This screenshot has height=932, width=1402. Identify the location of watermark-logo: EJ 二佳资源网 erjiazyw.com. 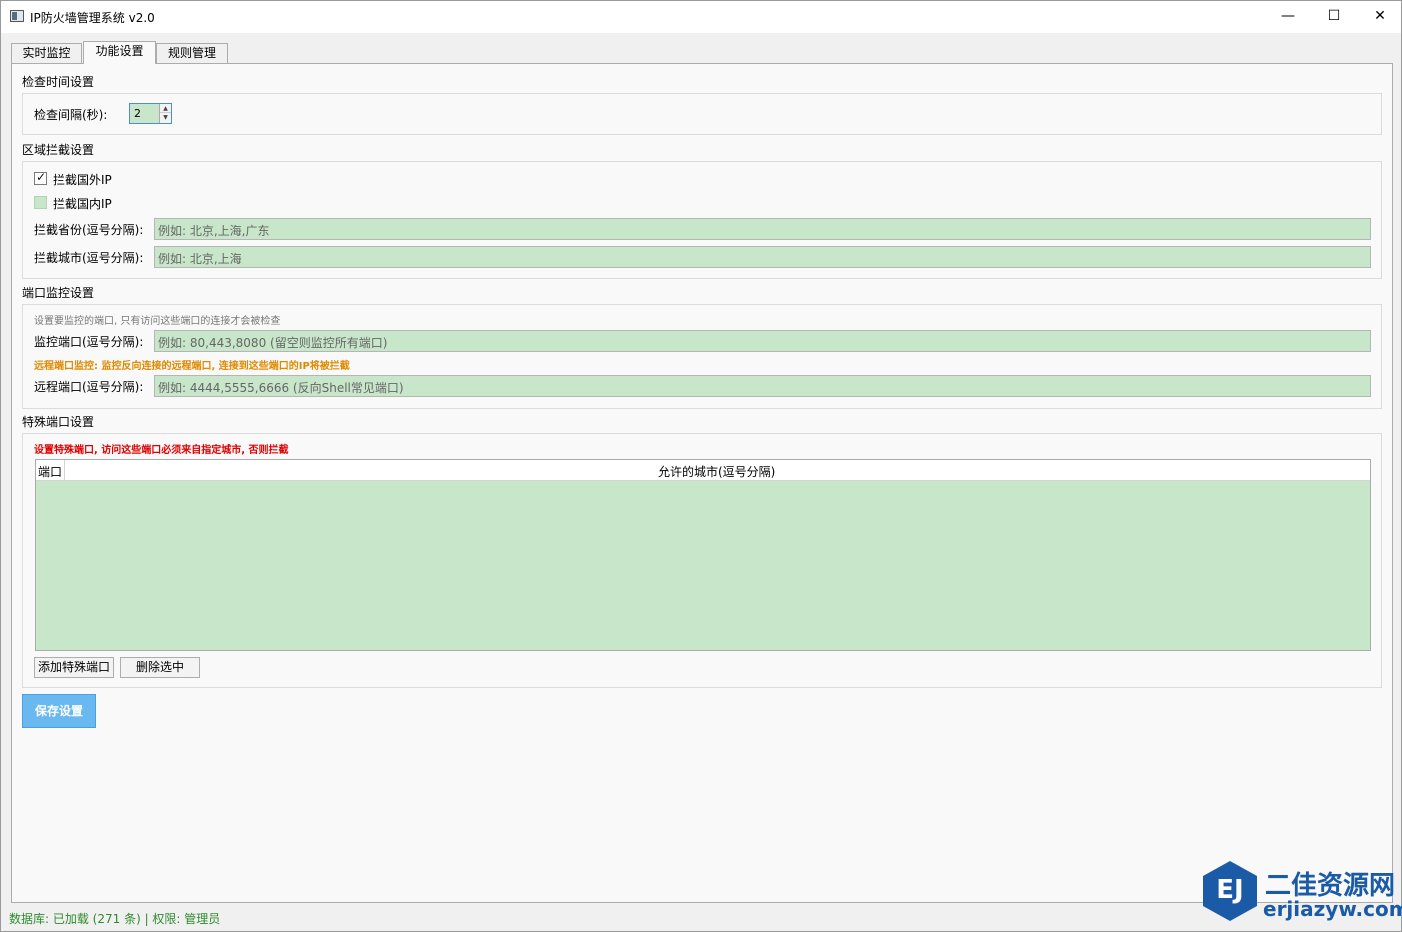
(1300, 895).